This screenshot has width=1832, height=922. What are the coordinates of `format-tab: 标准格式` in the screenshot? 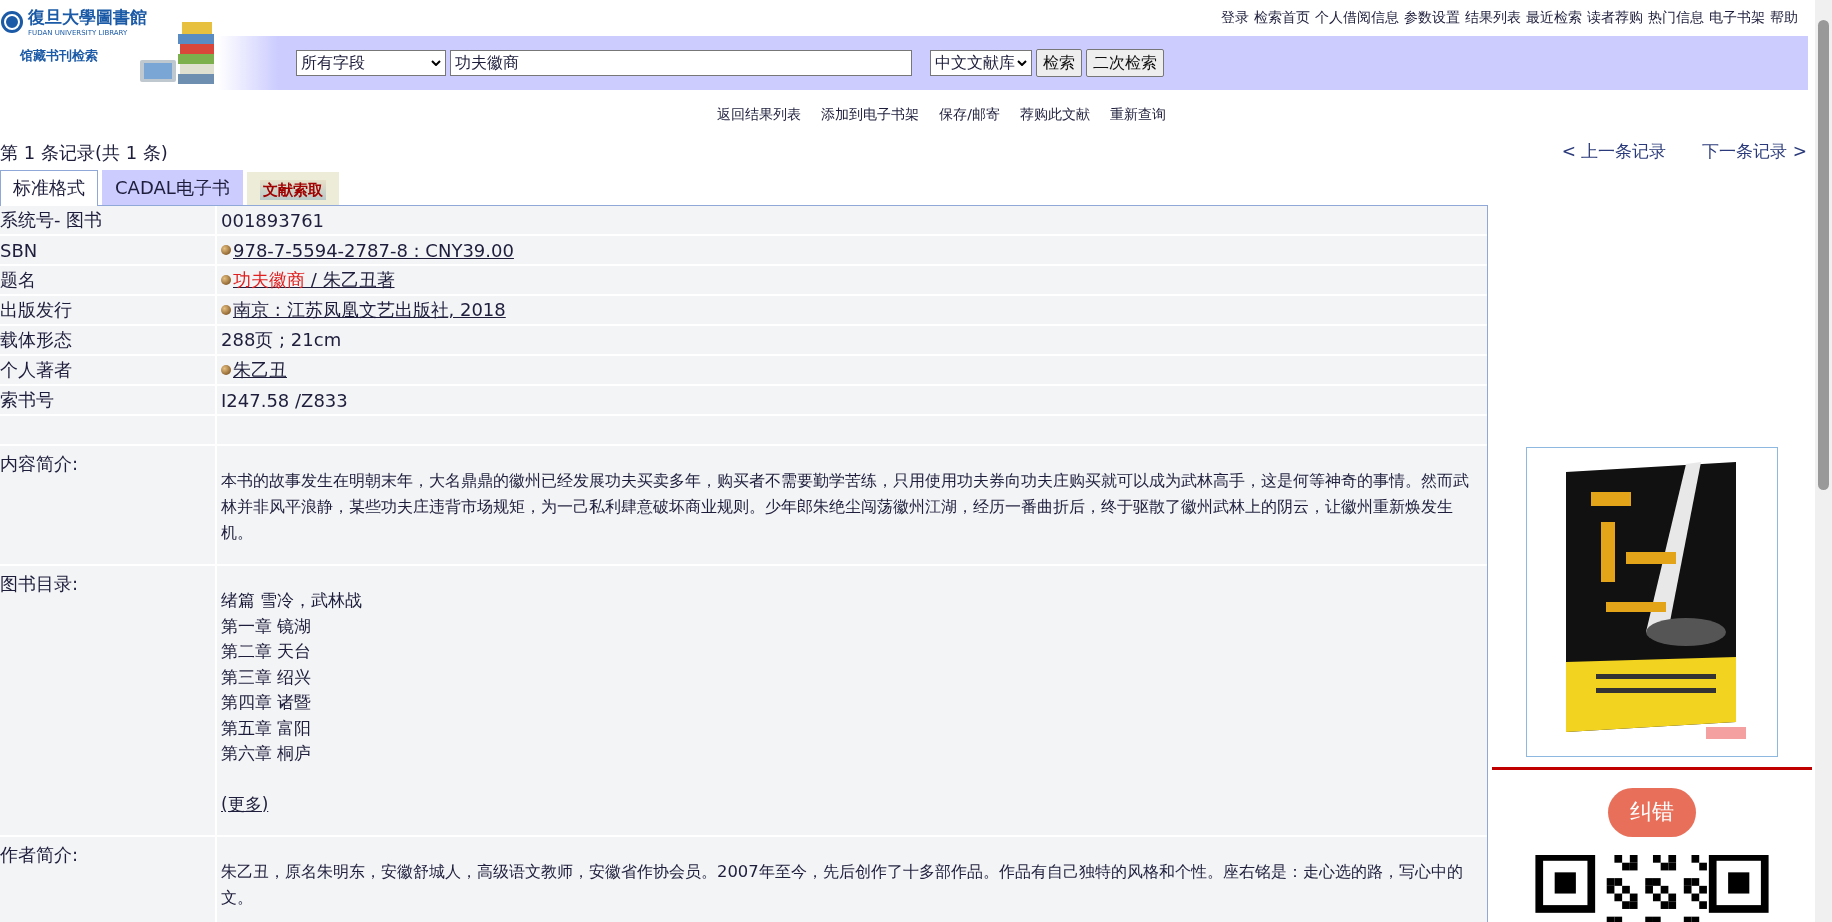 It's located at (49, 188).